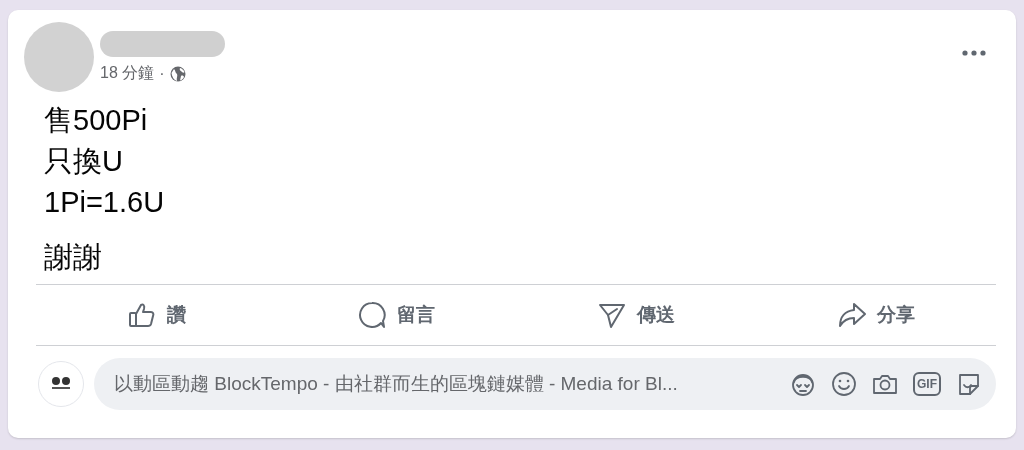 The height and width of the screenshot is (450, 1024). I want to click on send-button: 傳送, so click(636, 315).